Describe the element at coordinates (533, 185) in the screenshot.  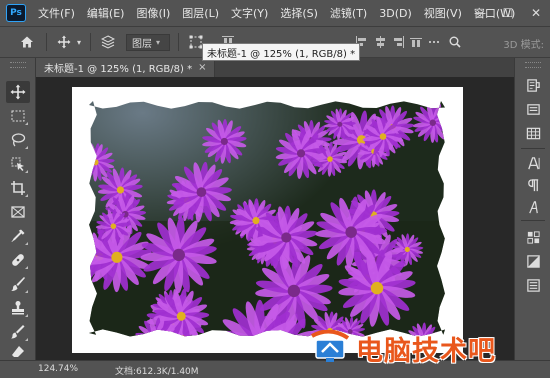
I see `paragraph-panel-icon` at that location.